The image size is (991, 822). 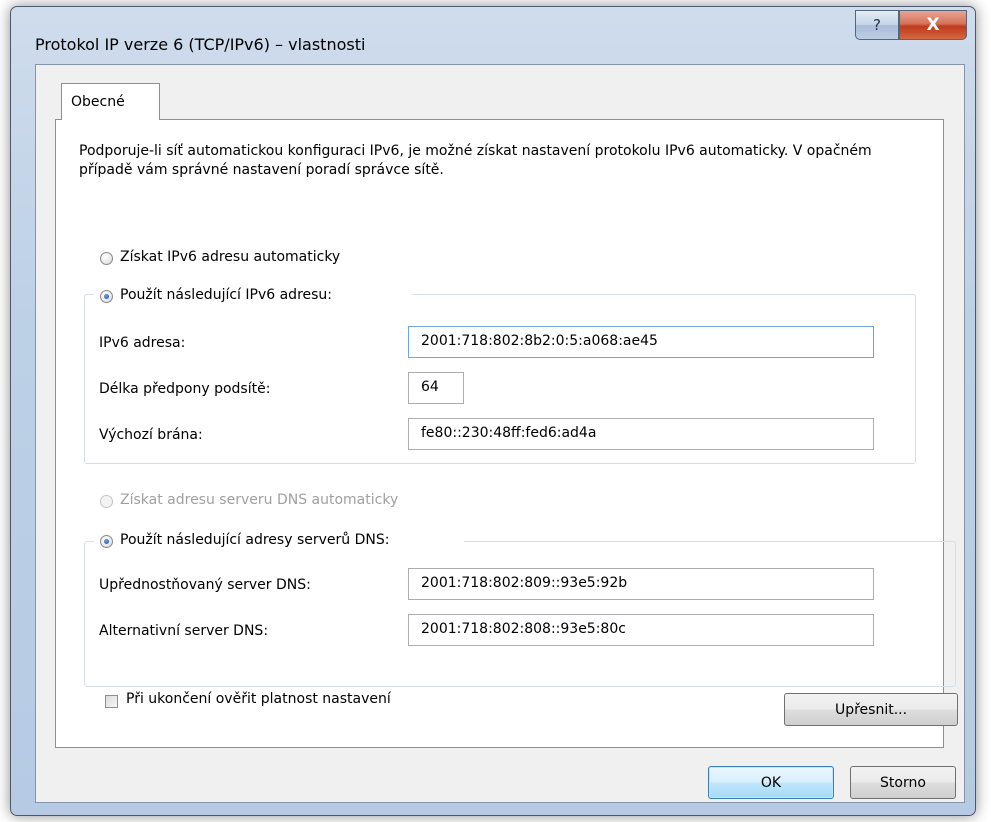 What do you see at coordinates (641, 342) in the screenshot?
I see `ipv6-address-input: 2001:718:802:8b2:0:5:a068:ae45` at bounding box center [641, 342].